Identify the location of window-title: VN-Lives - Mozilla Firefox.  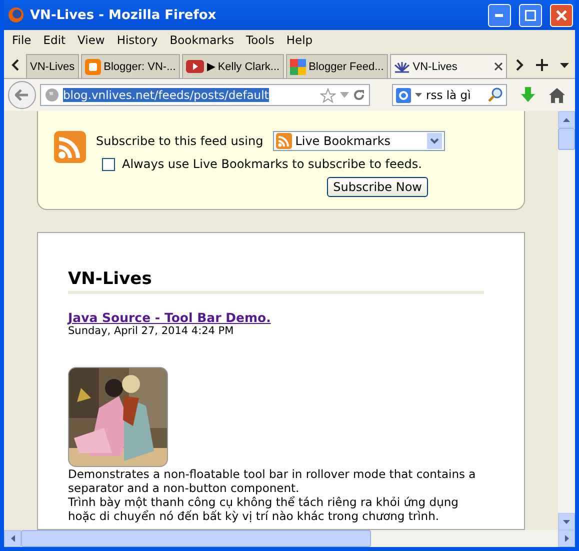
(124, 15).